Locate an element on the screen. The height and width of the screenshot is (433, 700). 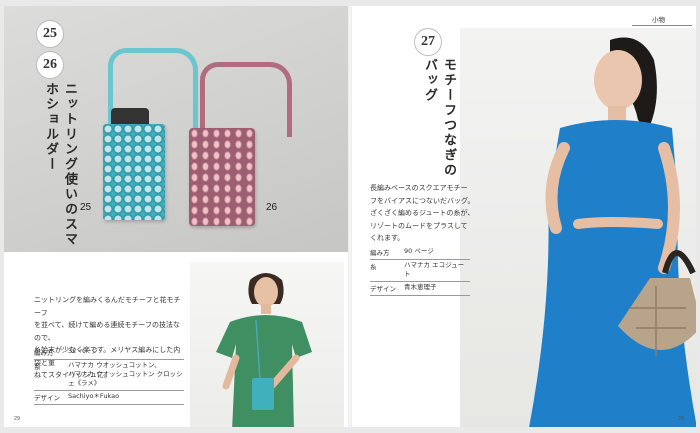
section-label: 小物 is located at coordinates (658, 20).